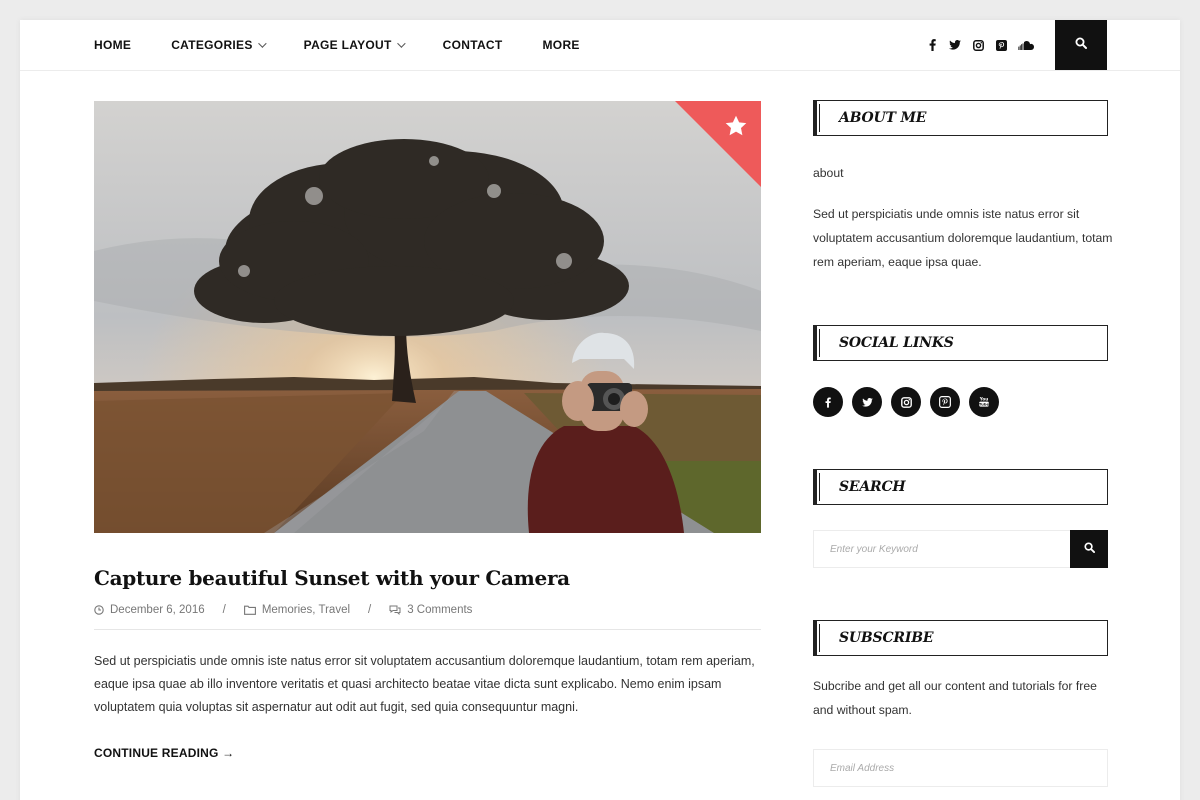 The height and width of the screenshot is (800, 1200). Describe the element at coordinates (249, 610) in the screenshot. I see `folder-icon` at that location.